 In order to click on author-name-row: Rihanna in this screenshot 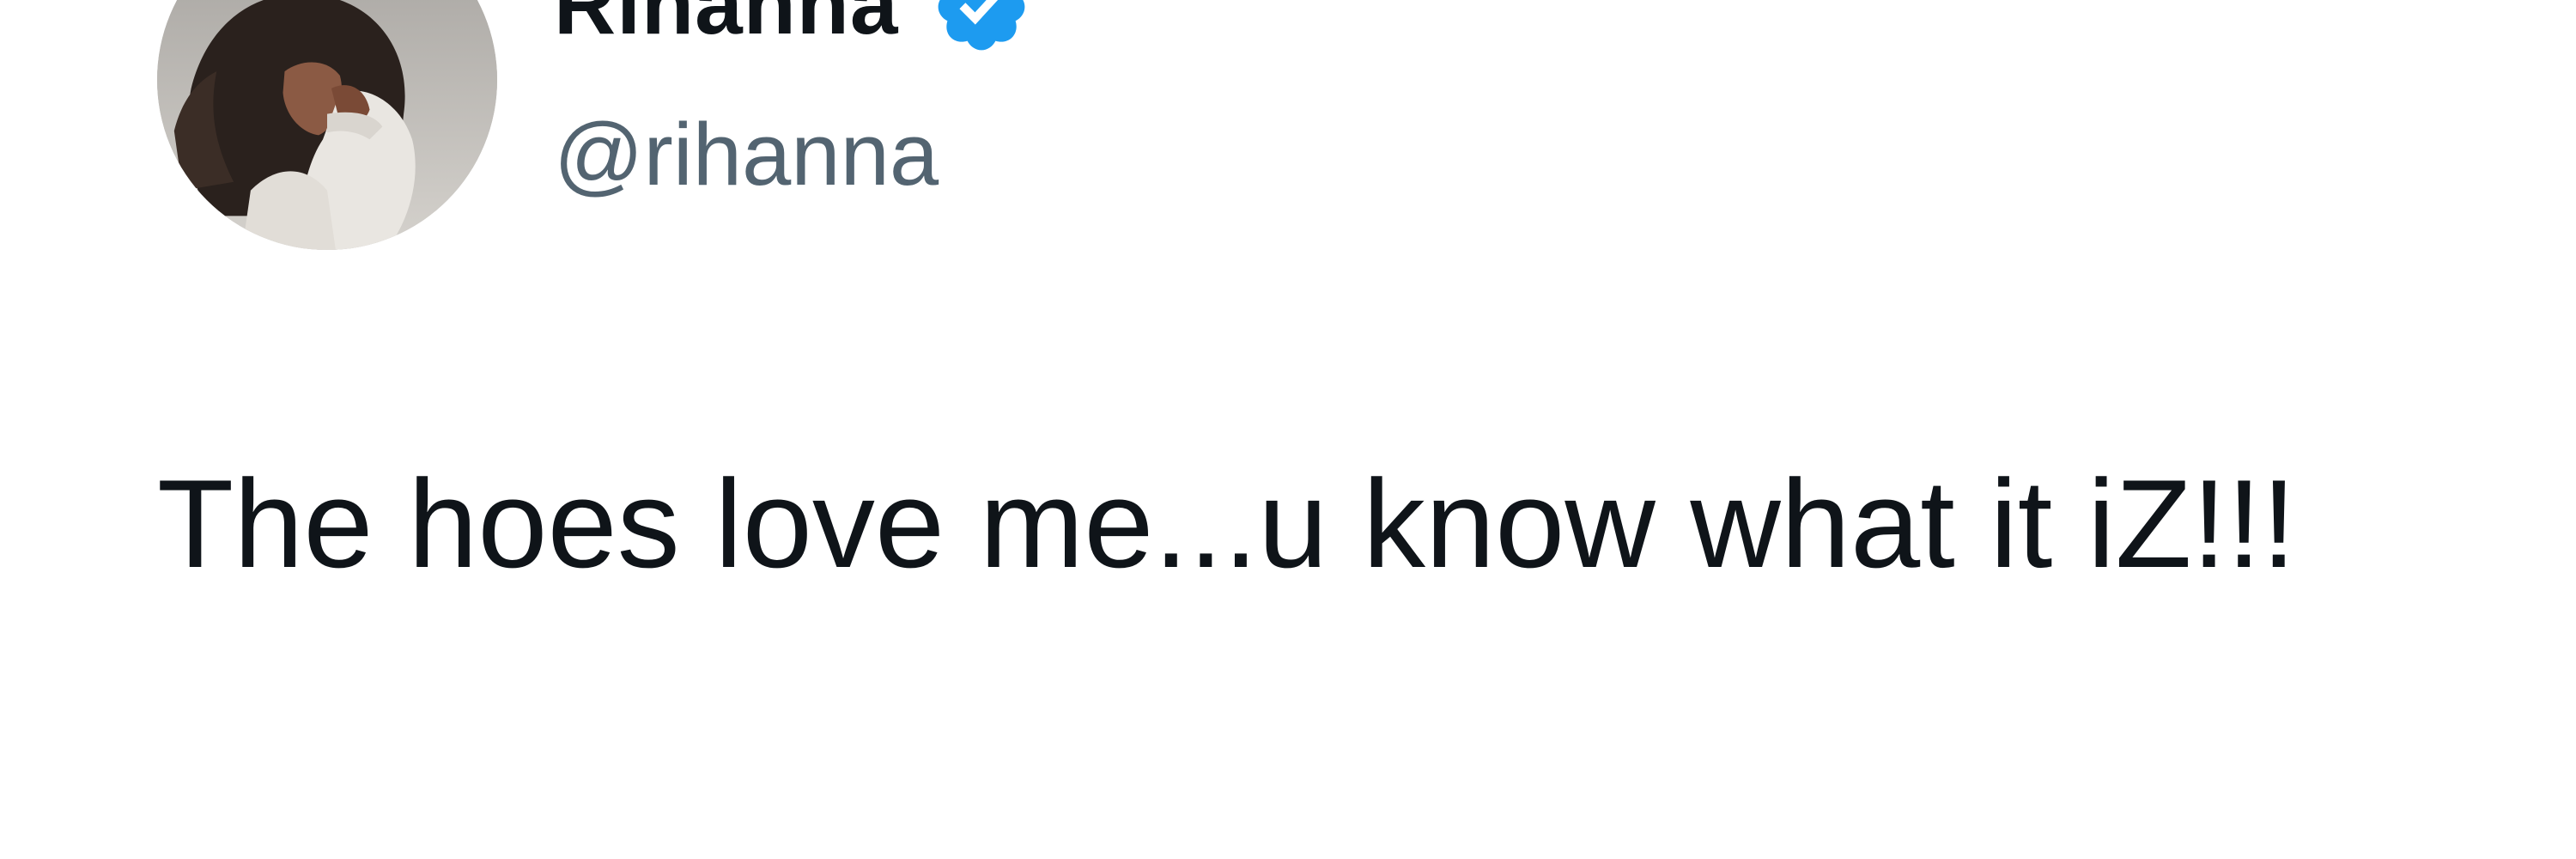, I will do `click(793, 30)`.